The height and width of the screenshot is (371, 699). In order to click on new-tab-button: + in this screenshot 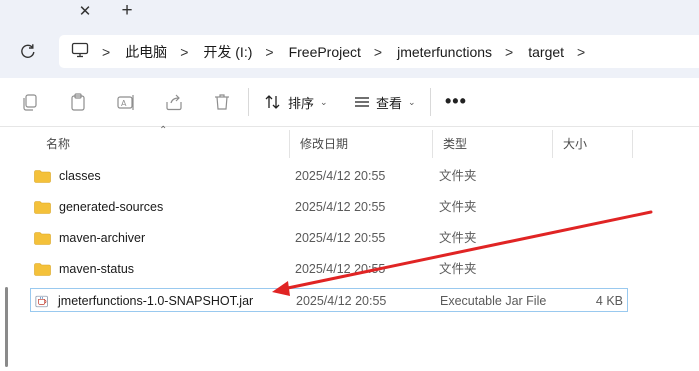, I will do `click(127, 10)`.